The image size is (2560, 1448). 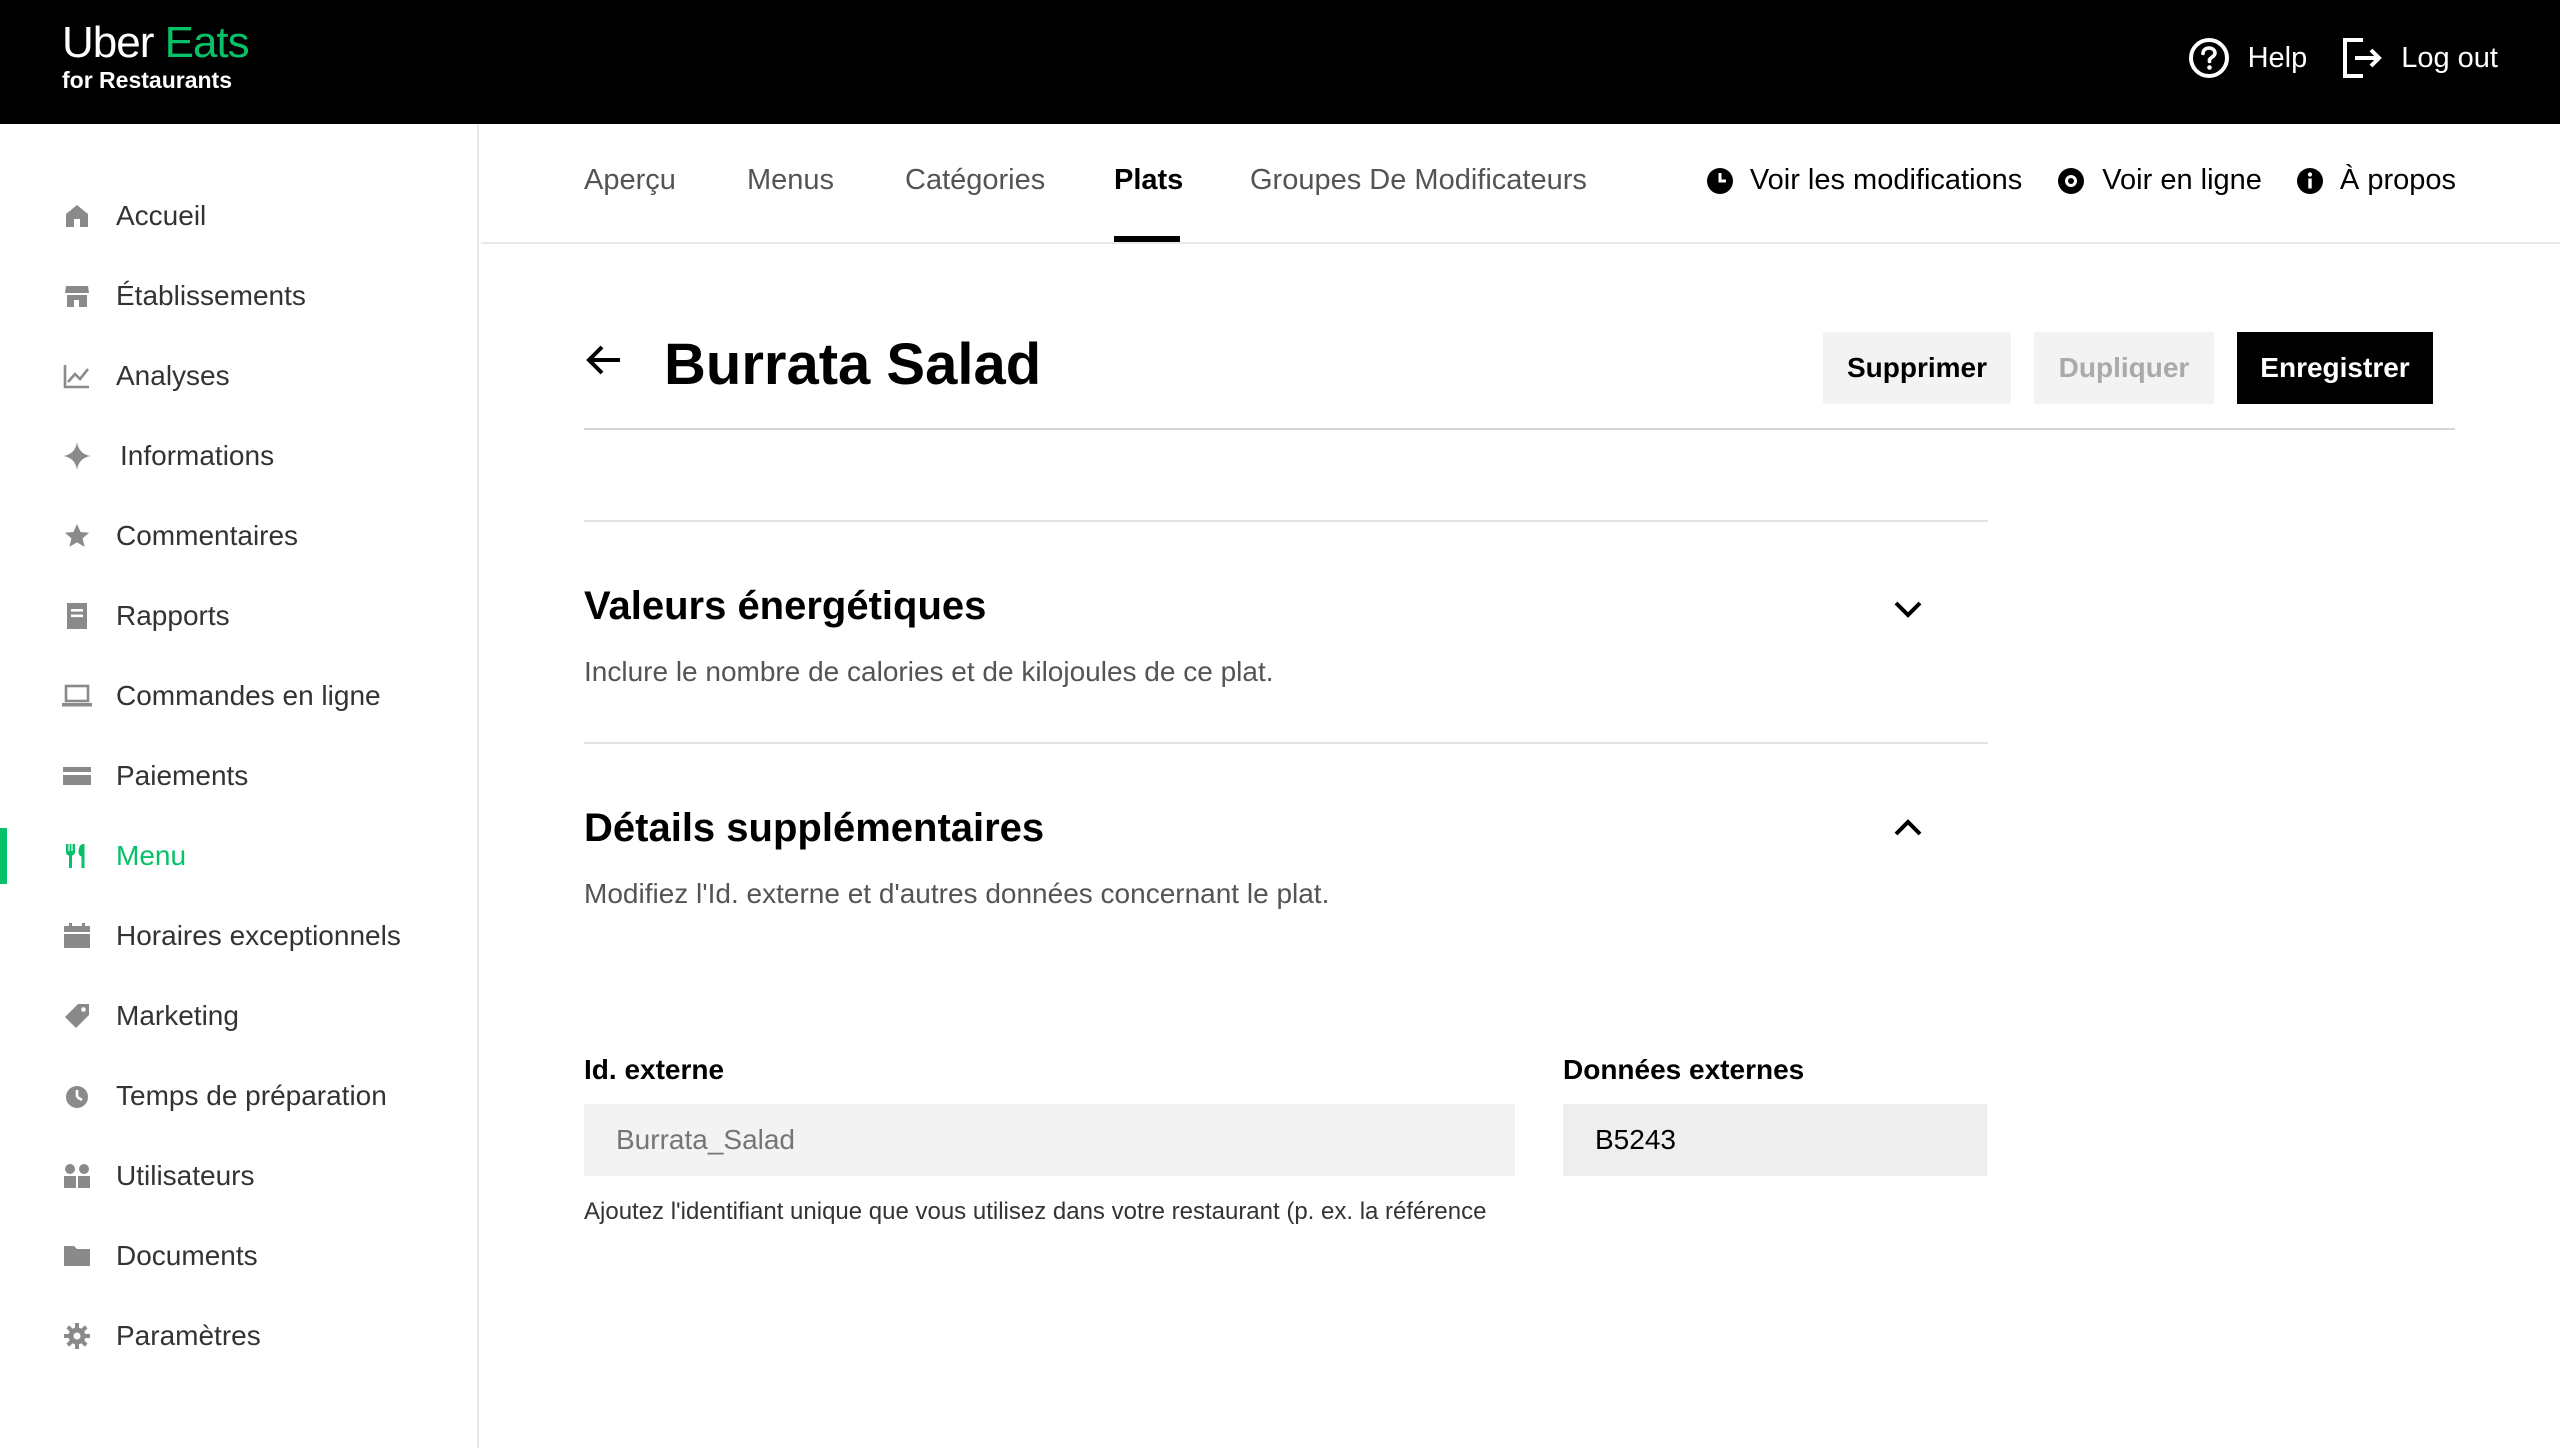 What do you see at coordinates (197, 455) in the screenshot?
I see `sidebar-item-label: Informations` at bounding box center [197, 455].